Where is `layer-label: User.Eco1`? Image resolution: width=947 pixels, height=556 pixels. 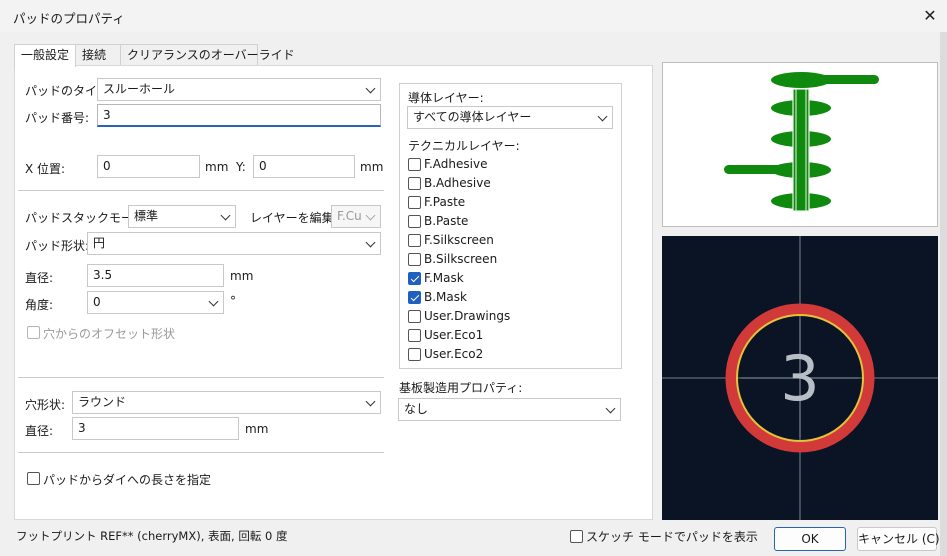
layer-label: User.Eco1 is located at coordinates (454, 335).